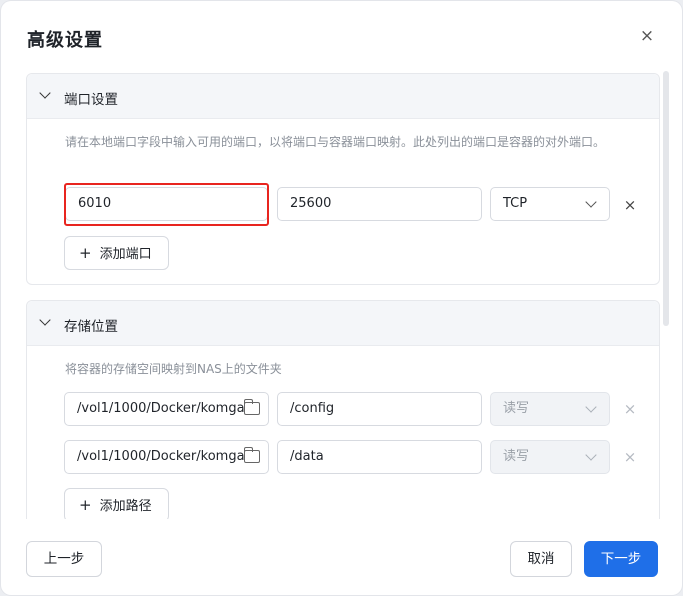  Describe the element at coordinates (65, 40) in the screenshot. I see `dialog-title: 高级设置` at that location.